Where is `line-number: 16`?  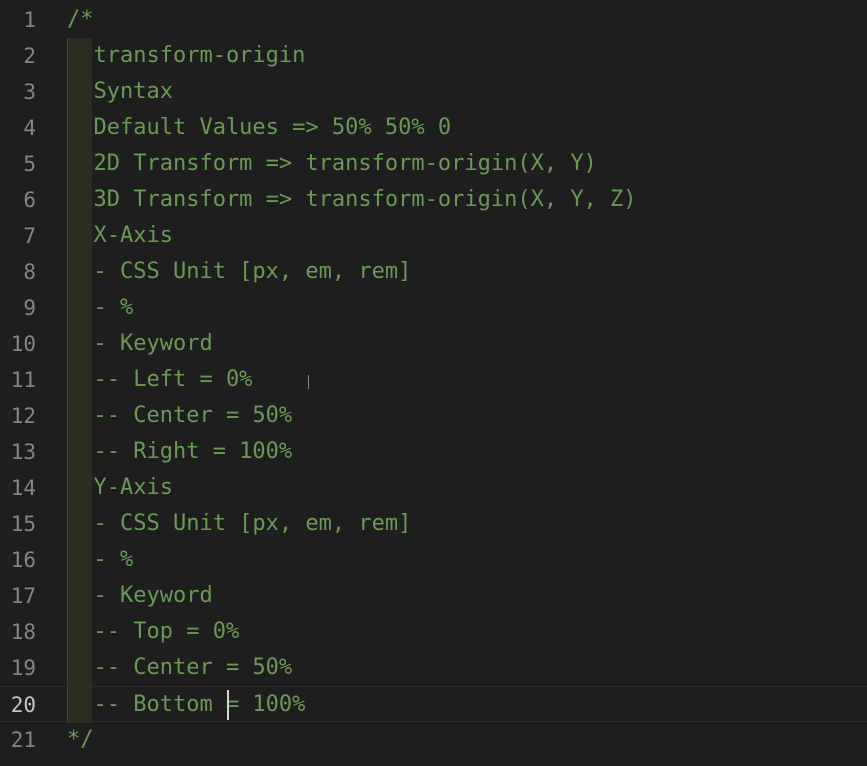 line-number: 16 is located at coordinates (23, 560).